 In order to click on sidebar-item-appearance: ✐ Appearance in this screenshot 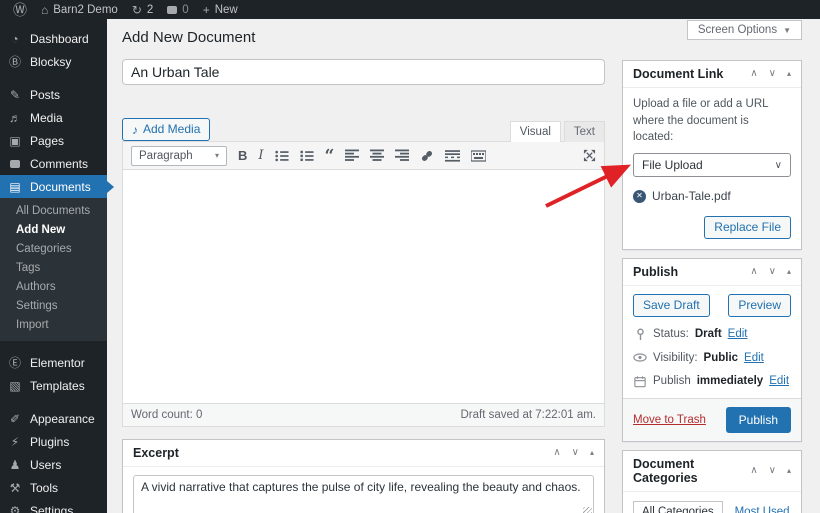, I will do `click(53, 418)`.